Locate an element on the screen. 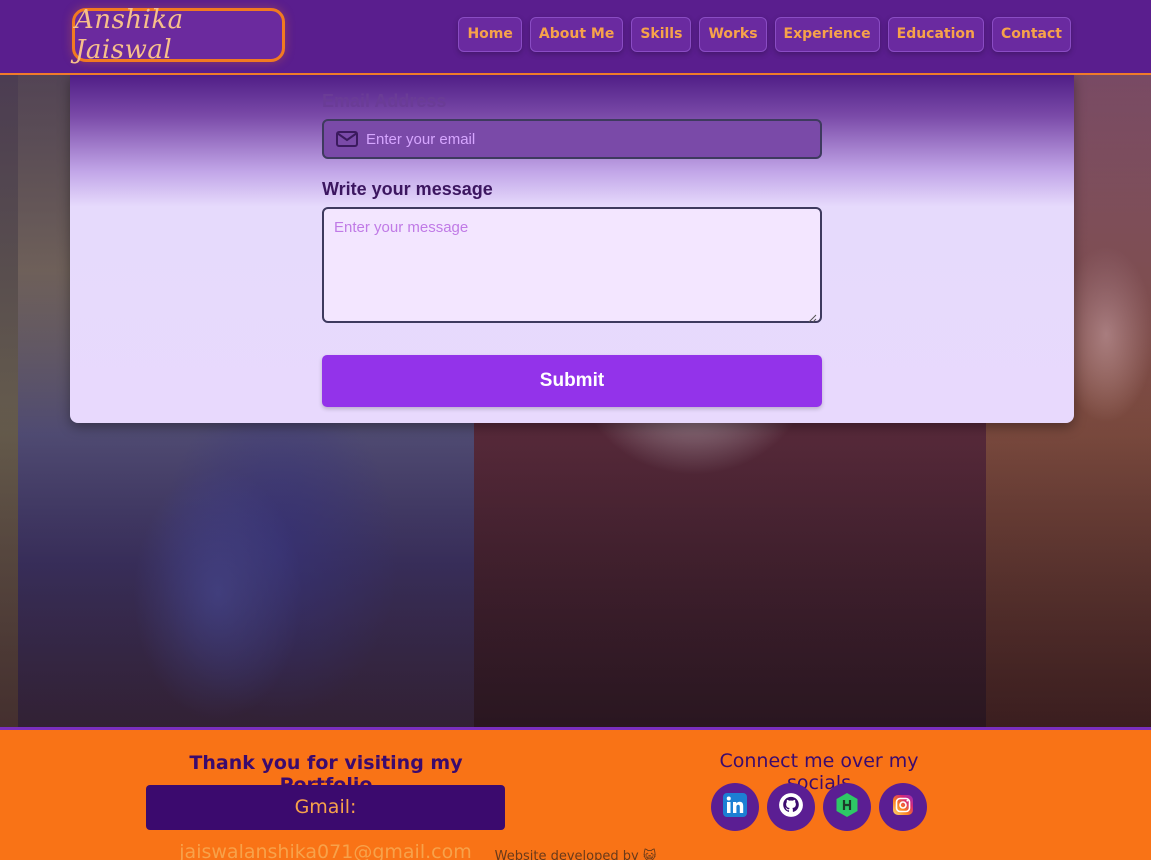 Image resolution: width=1151 pixels, height=860 pixels. logo-text: Anshika Jaiswal is located at coordinates (129, 35).